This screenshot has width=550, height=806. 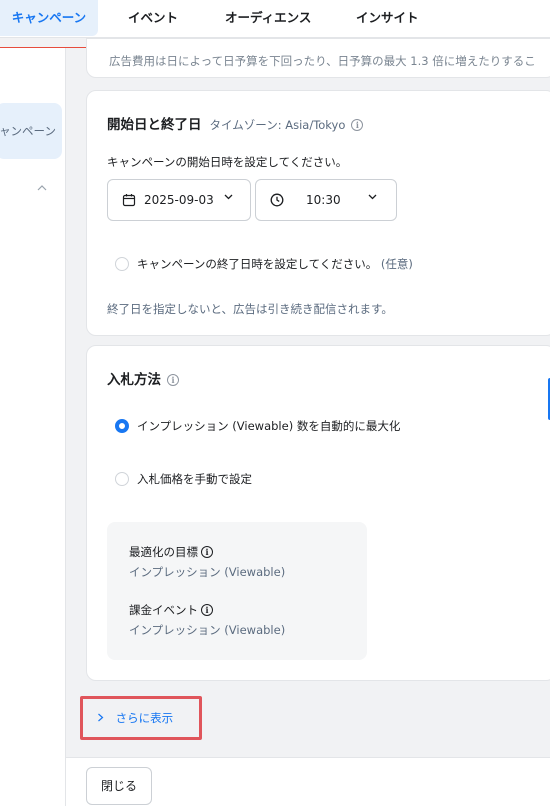 I want to click on end-date-radio, so click(x=122, y=264).